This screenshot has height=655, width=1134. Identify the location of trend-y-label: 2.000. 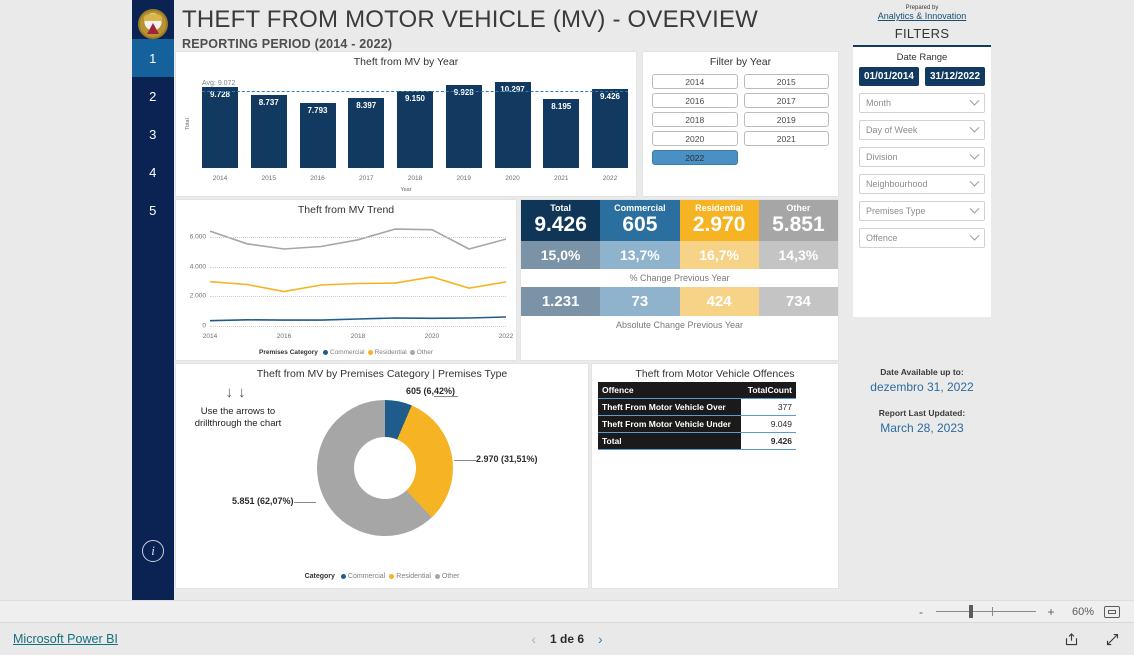
(197, 296).